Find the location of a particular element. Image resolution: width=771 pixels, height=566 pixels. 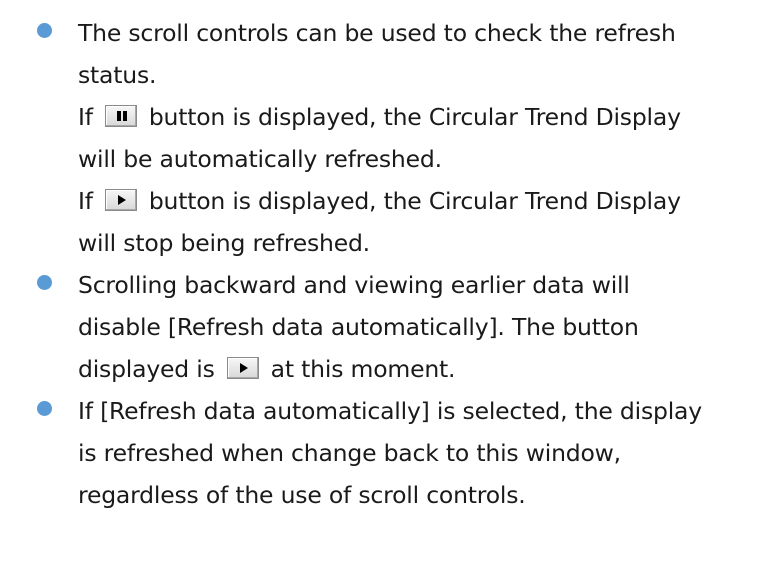

pause-icon is located at coordinates (121, 116).